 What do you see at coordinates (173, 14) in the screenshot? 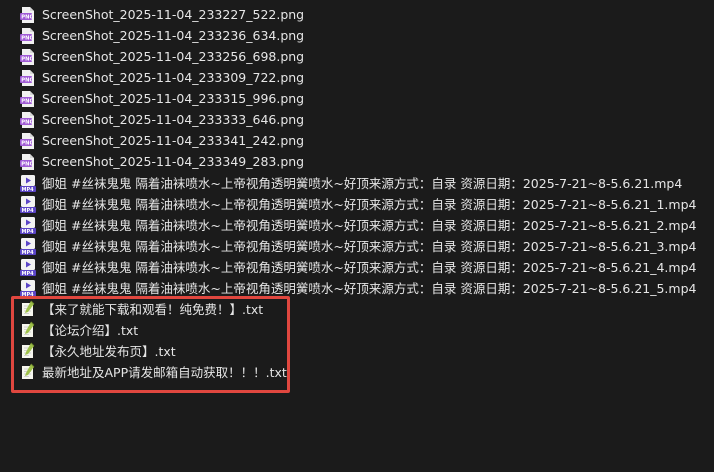
I see `file-name: ScreenShot_2025-11-04_233227_522.png` at bounding box center [173, 14].